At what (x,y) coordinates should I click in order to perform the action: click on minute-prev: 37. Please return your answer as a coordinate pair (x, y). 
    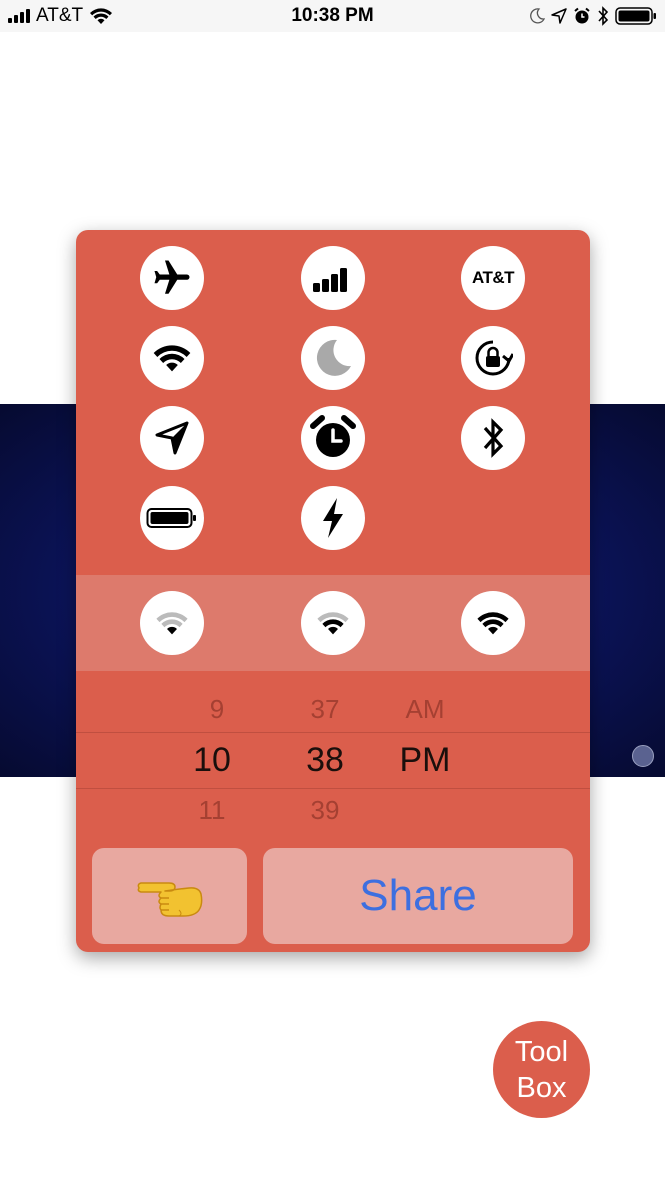
    Looking at the image, I should click on (325, 709).